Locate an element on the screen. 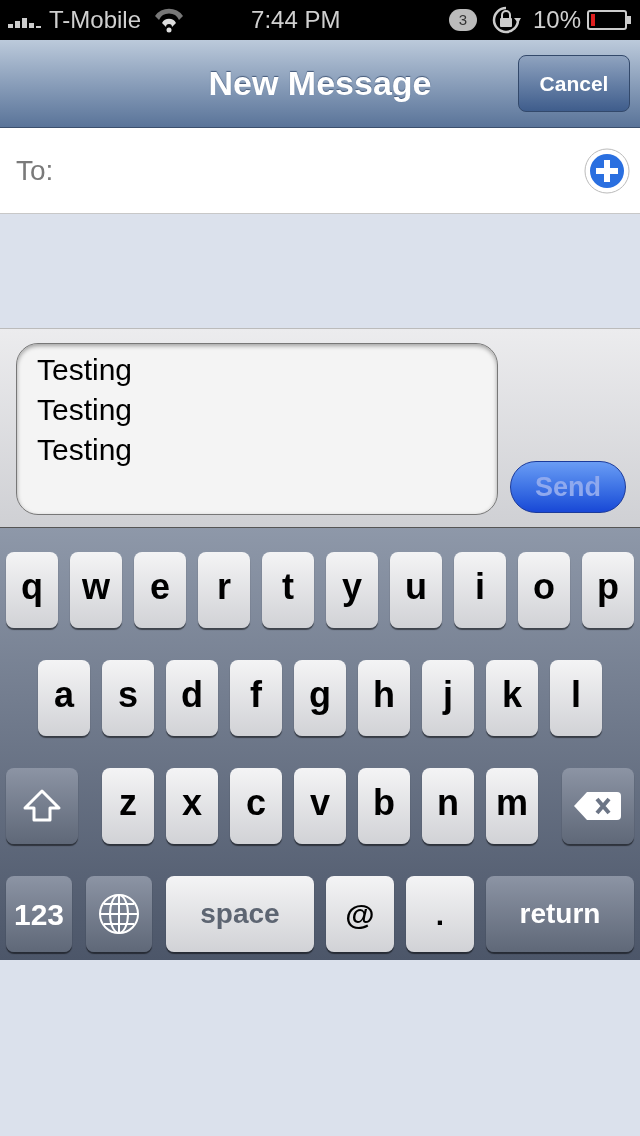  letter-key: t is located at coordinates (288, 590).